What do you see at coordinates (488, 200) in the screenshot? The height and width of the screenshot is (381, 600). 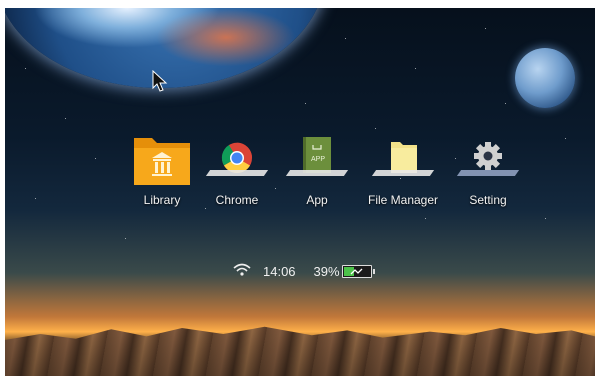 I see `app-setting-label: Setting` at bounding box center [488, 200].